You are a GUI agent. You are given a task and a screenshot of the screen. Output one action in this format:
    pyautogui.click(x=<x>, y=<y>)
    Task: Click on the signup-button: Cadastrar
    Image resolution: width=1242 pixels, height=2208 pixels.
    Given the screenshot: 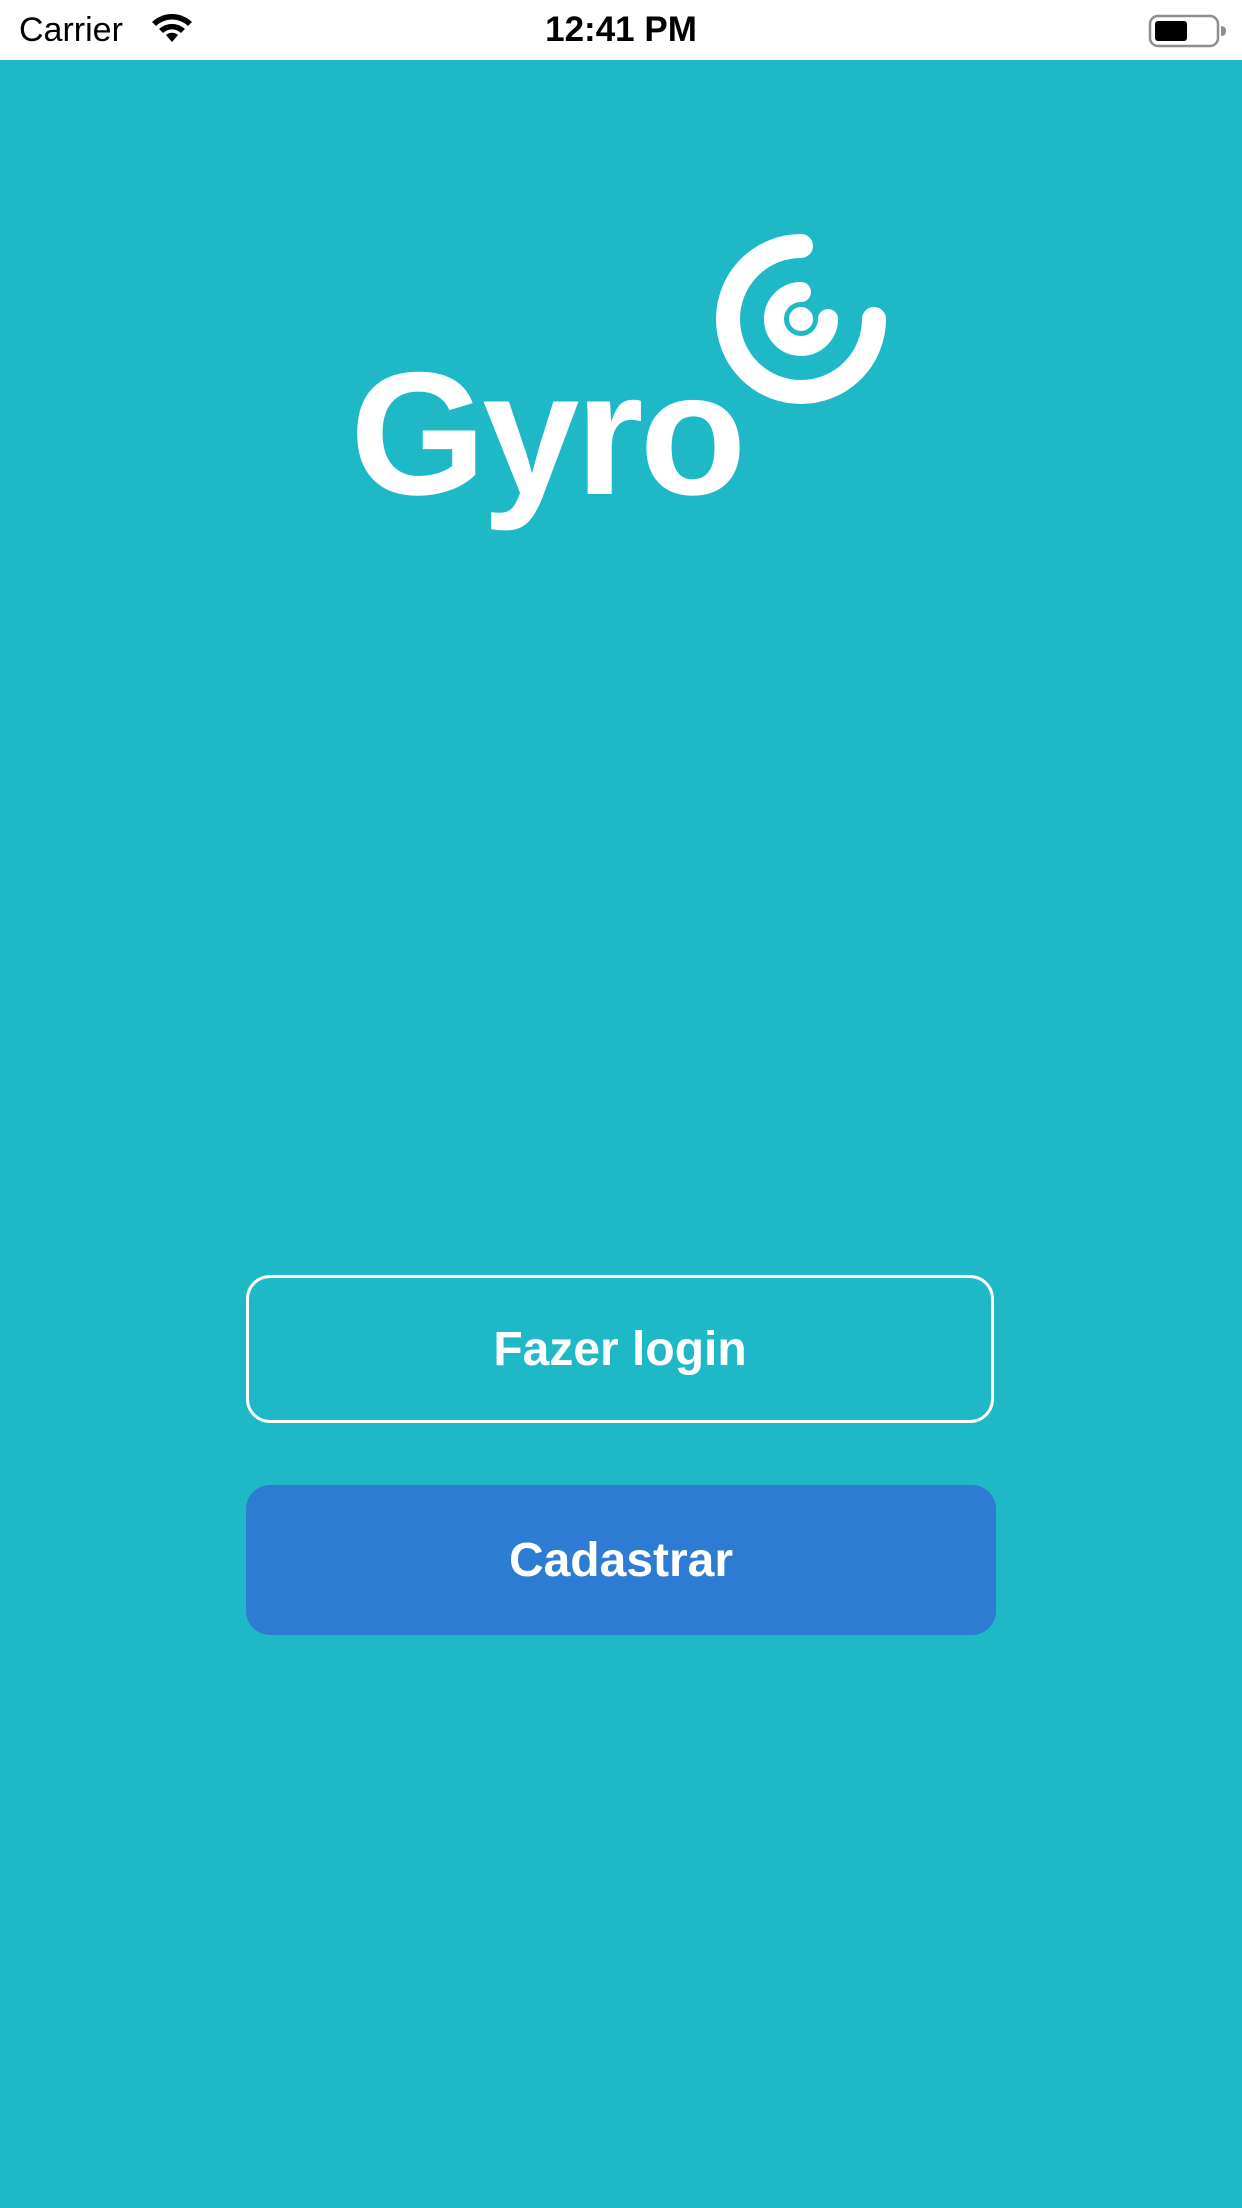 What is the action you would take?
    pyautogui.click(x=621, y=1560)
    